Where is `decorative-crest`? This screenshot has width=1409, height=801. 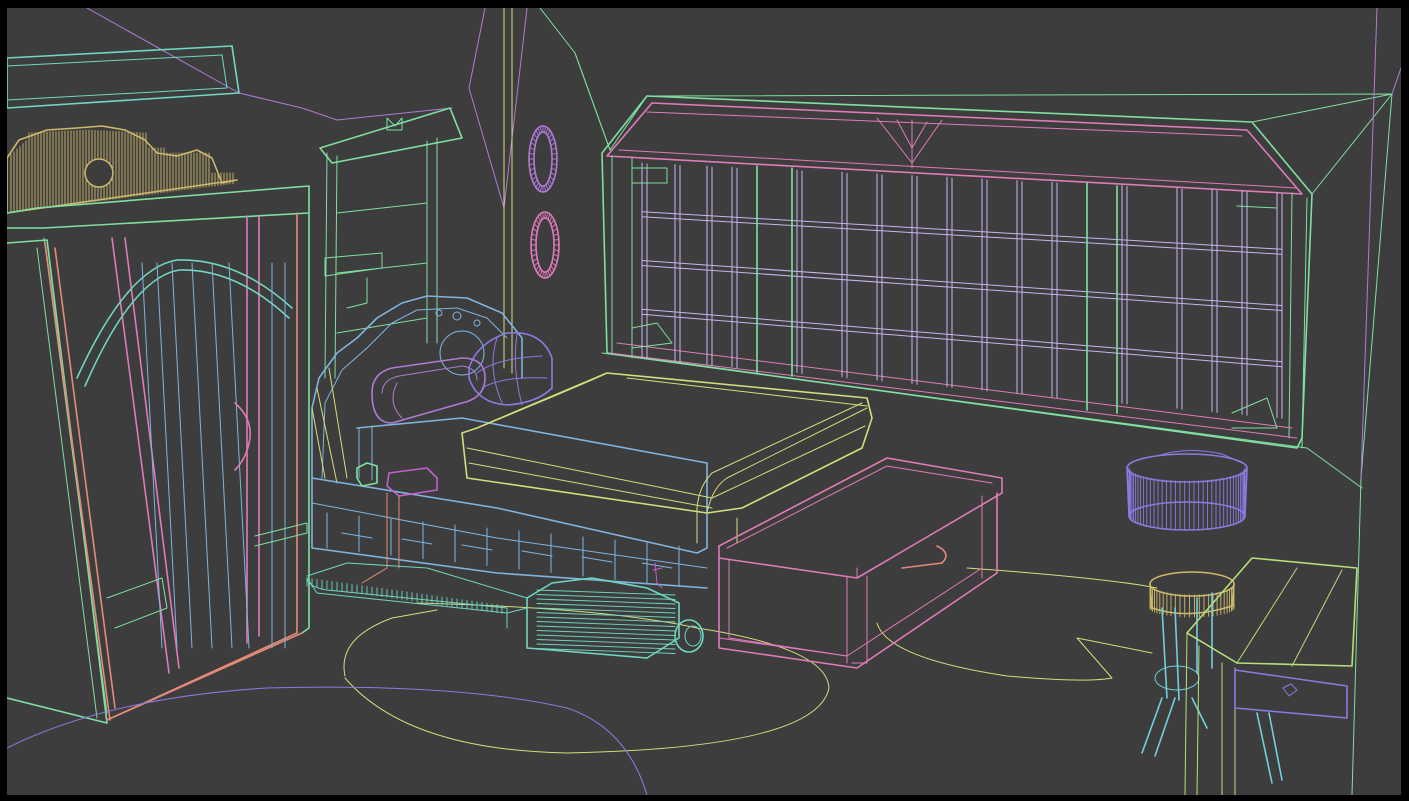 decorative-crest is located at coordinates (122, 169).